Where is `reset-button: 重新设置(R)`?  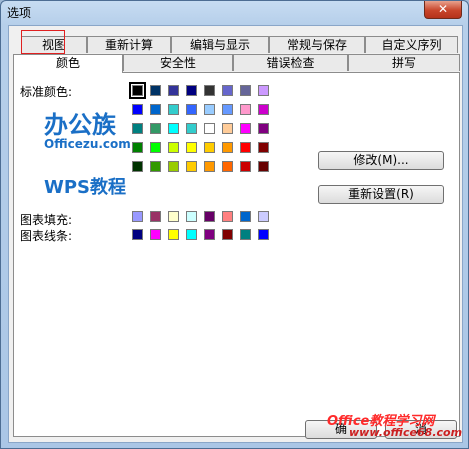
reset-button: 重新设置(R) is located at coordinates (381, 194).